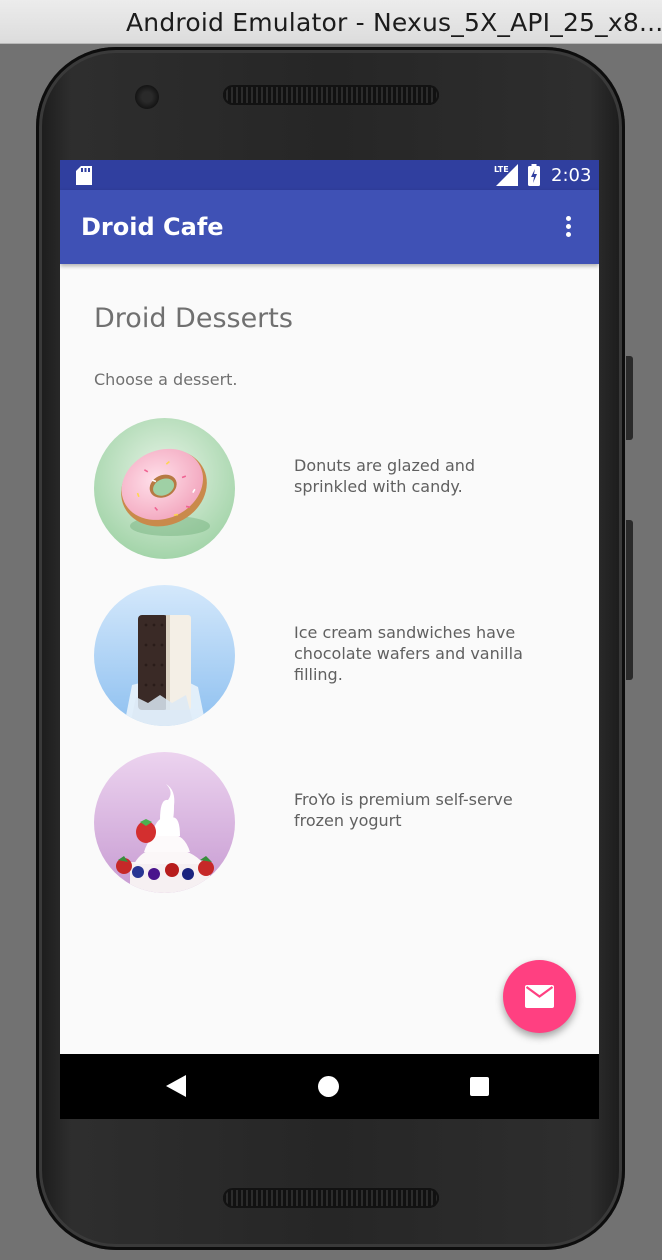  Describe the element at coordinates (164, 655) in the screenshot. I see `ice-cream-sandwich-image` at that location.